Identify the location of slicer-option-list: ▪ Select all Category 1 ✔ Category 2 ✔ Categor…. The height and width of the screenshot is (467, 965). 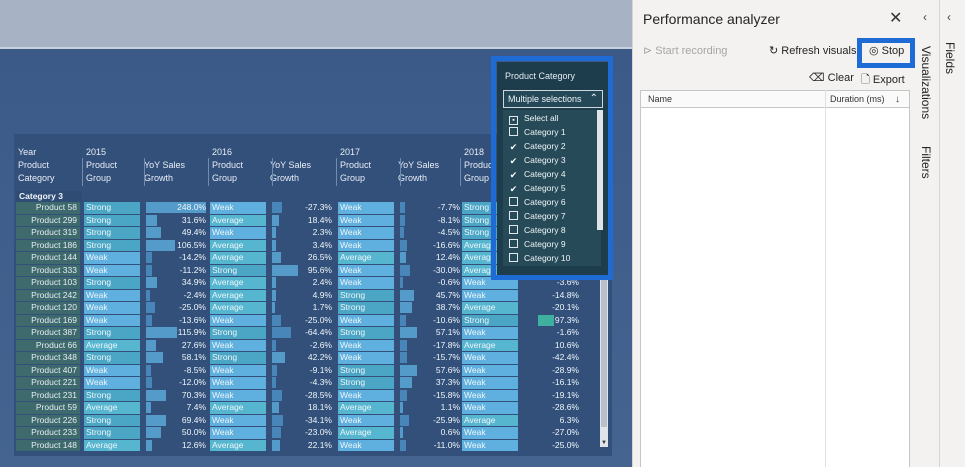
(552, 188).